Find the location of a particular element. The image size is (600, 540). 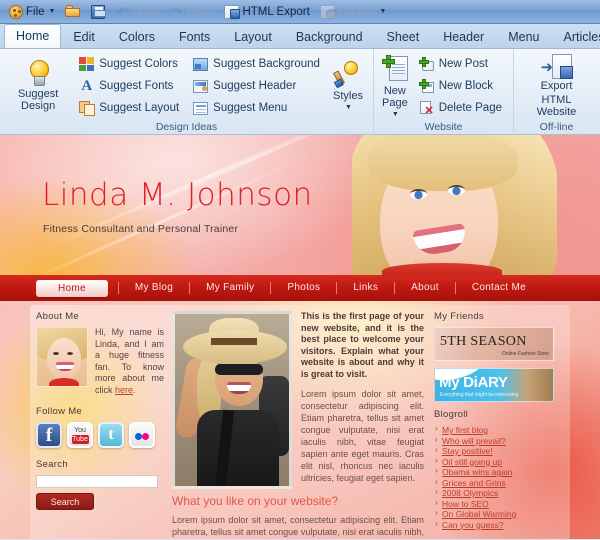

suggest-design-button: Suggest Design is located at coordinates (38, 86).